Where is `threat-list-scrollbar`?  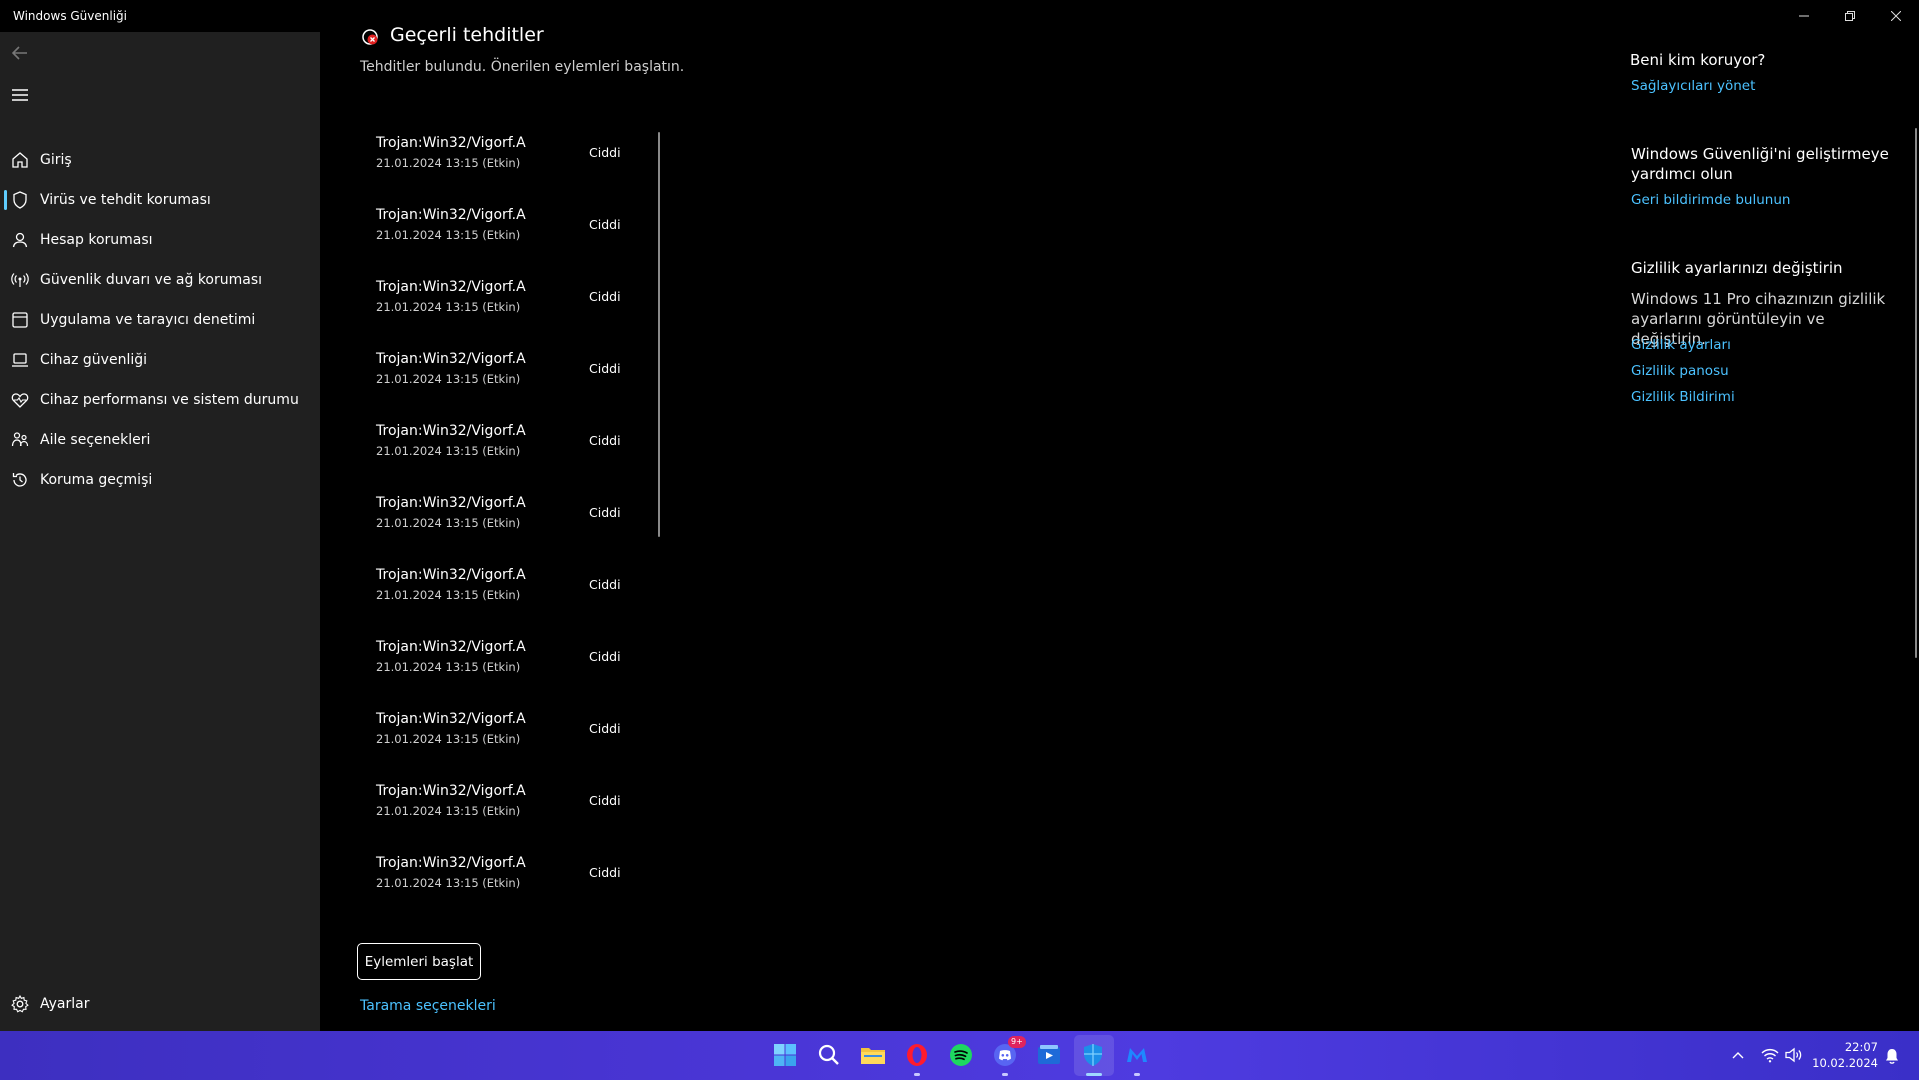
threat-list-scrollbar is located at coordinates (659, 334).